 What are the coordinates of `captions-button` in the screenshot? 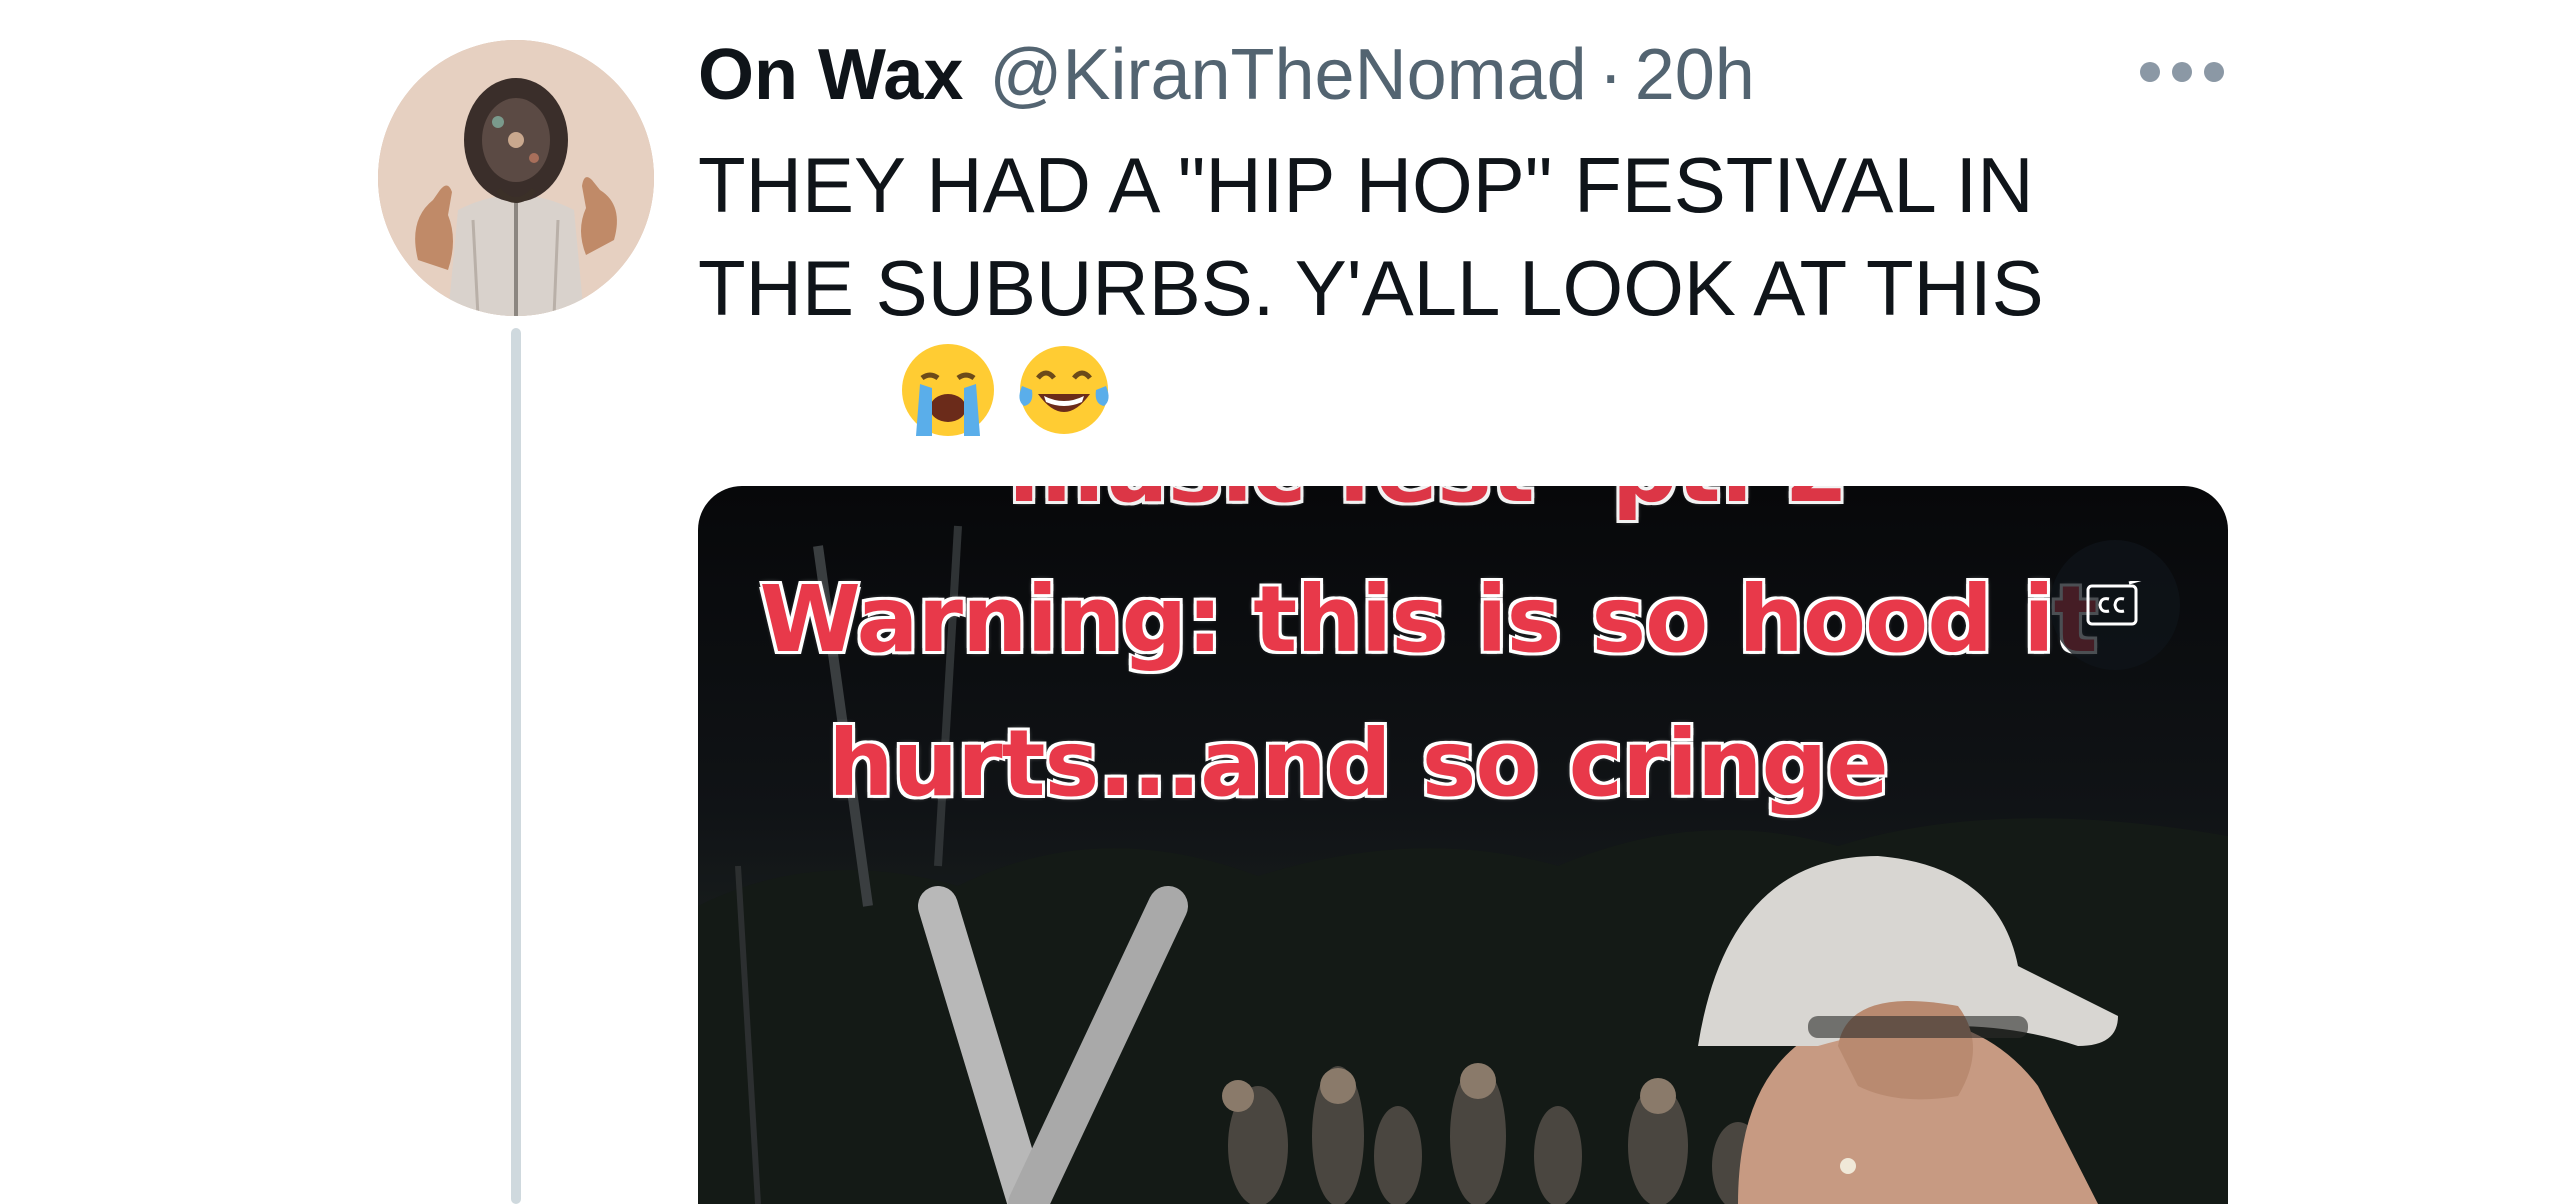 It's located at (2115, 605).